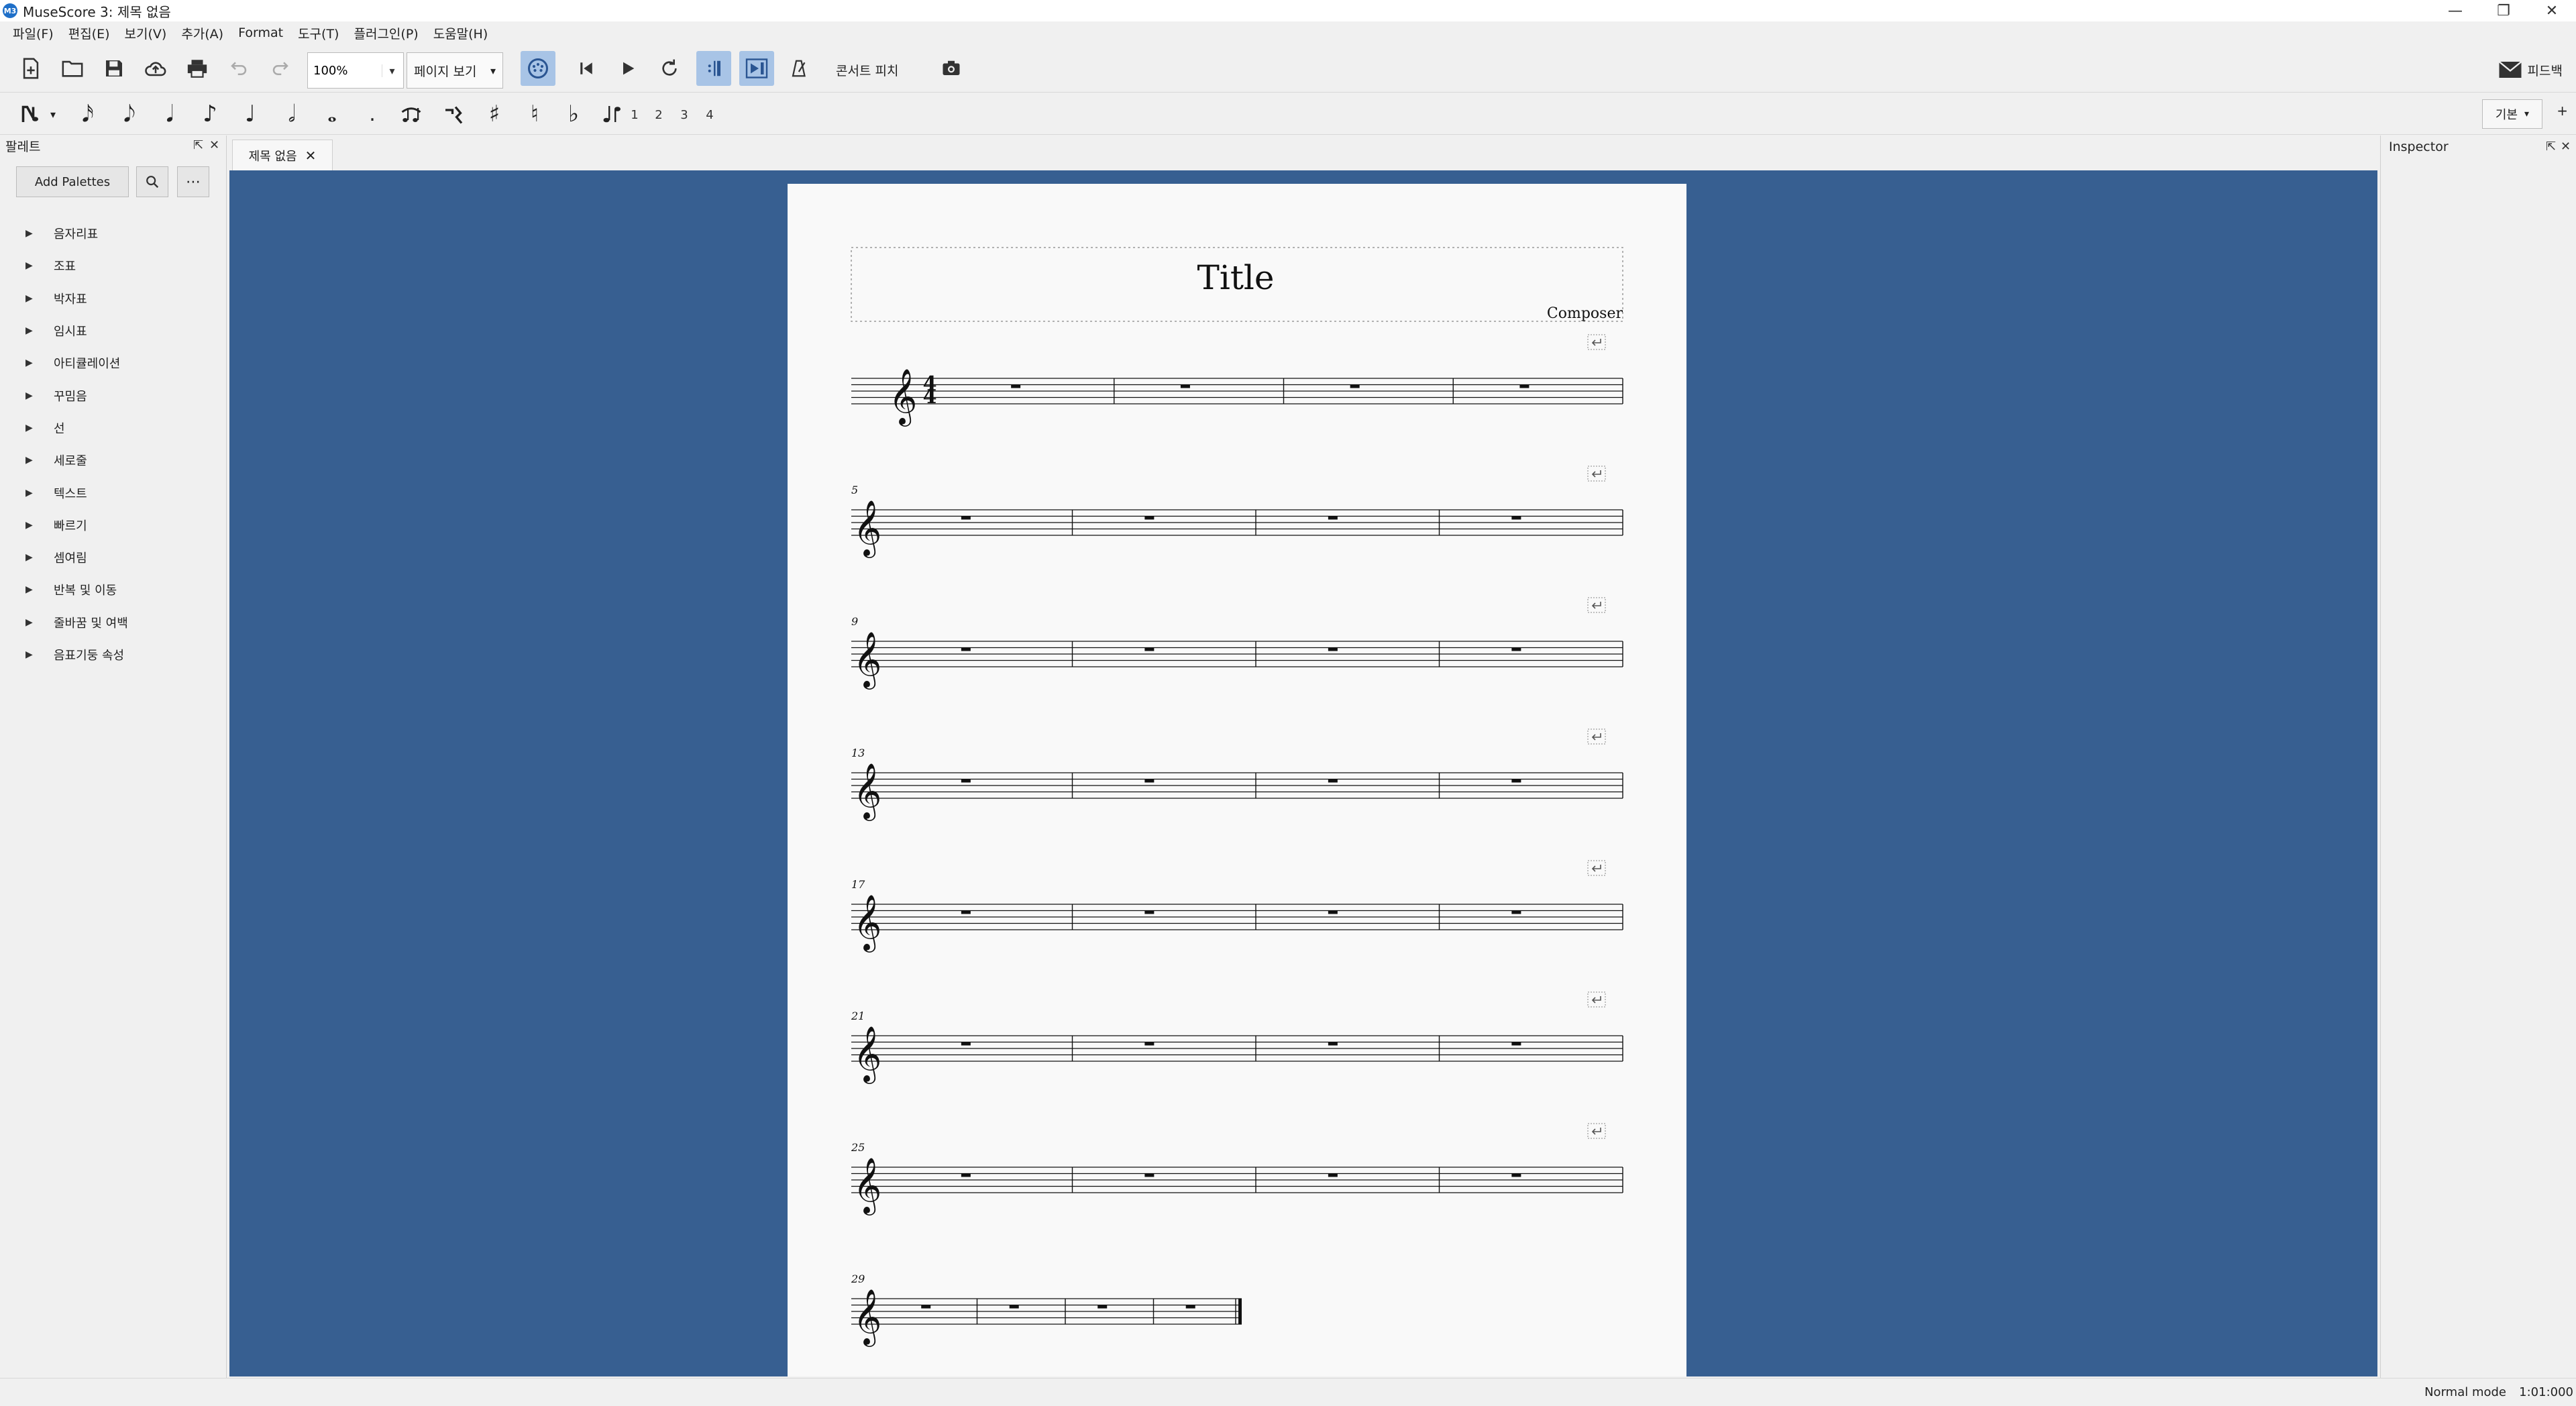 This screenshot has height=1406, width=2576. What do you see at coordinates (1240, 1311) in the screenshot?
I see `final-barline-thick` at bounding box center [1240, 1311].